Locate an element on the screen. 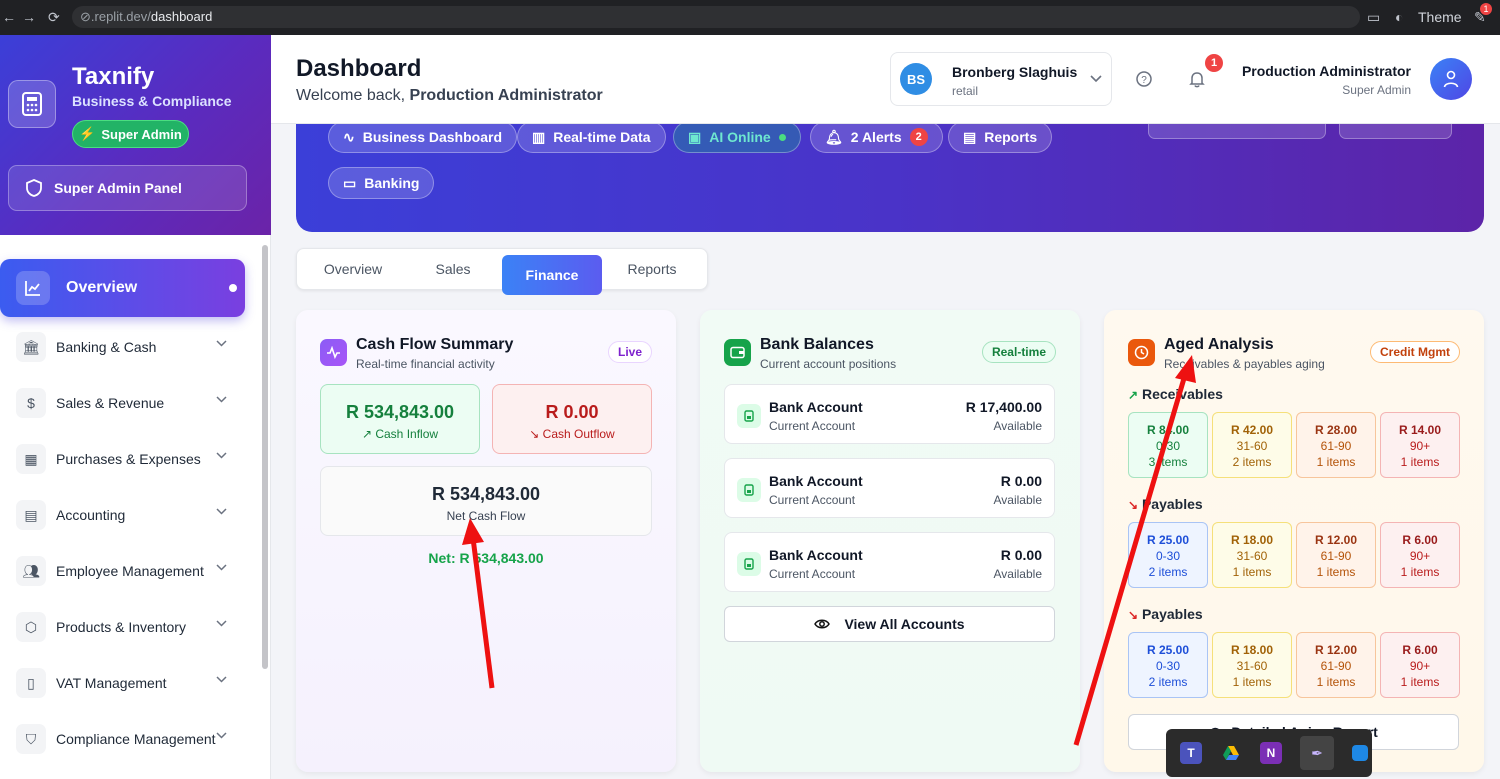 This screenshot has width=1500, height=779. sidebar-item-products-inventory: ⬡ Products & Inventory is located at coordinates (122, 627).